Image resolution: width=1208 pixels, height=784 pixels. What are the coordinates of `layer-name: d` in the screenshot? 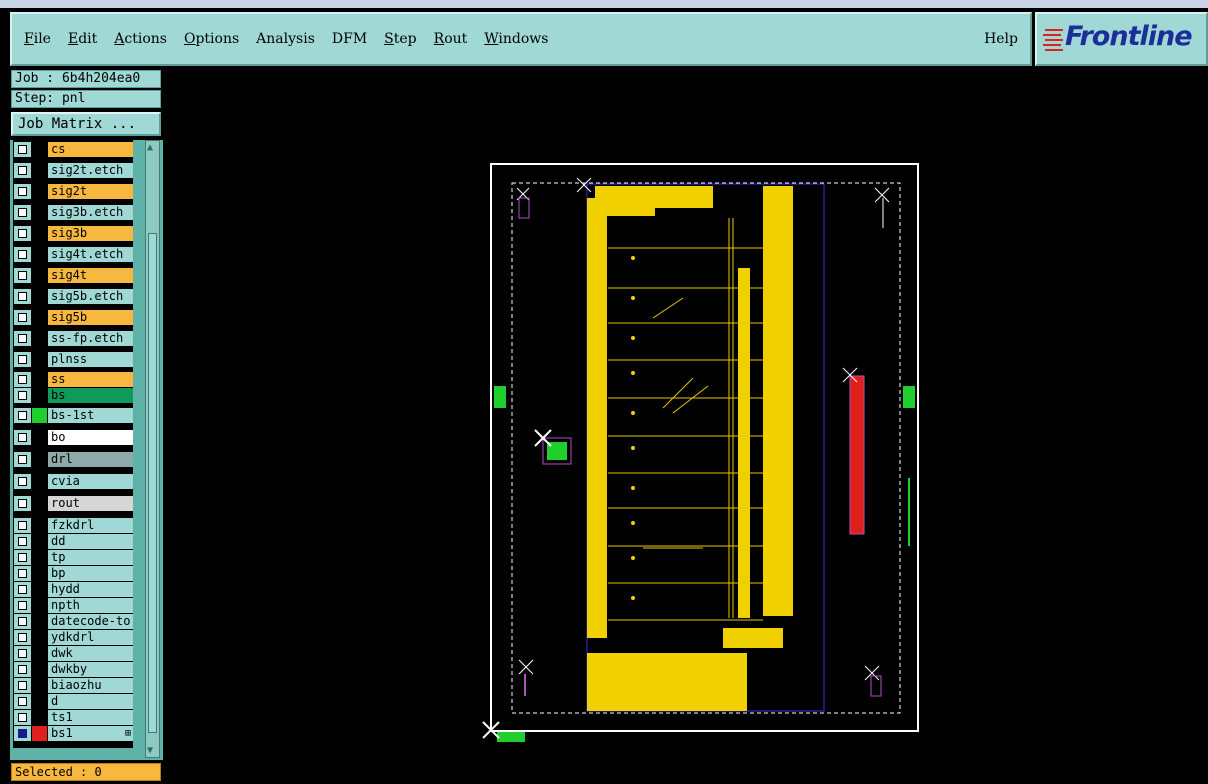 It's located at (90, 701).